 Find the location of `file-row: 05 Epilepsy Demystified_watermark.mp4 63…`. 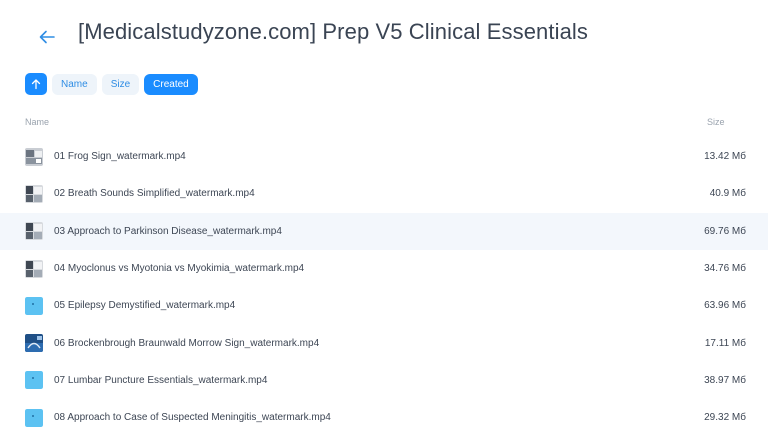

file-row: 05 Epilepsy Demystified_watermark.mp4 63… is located at coordinates (384, 305).